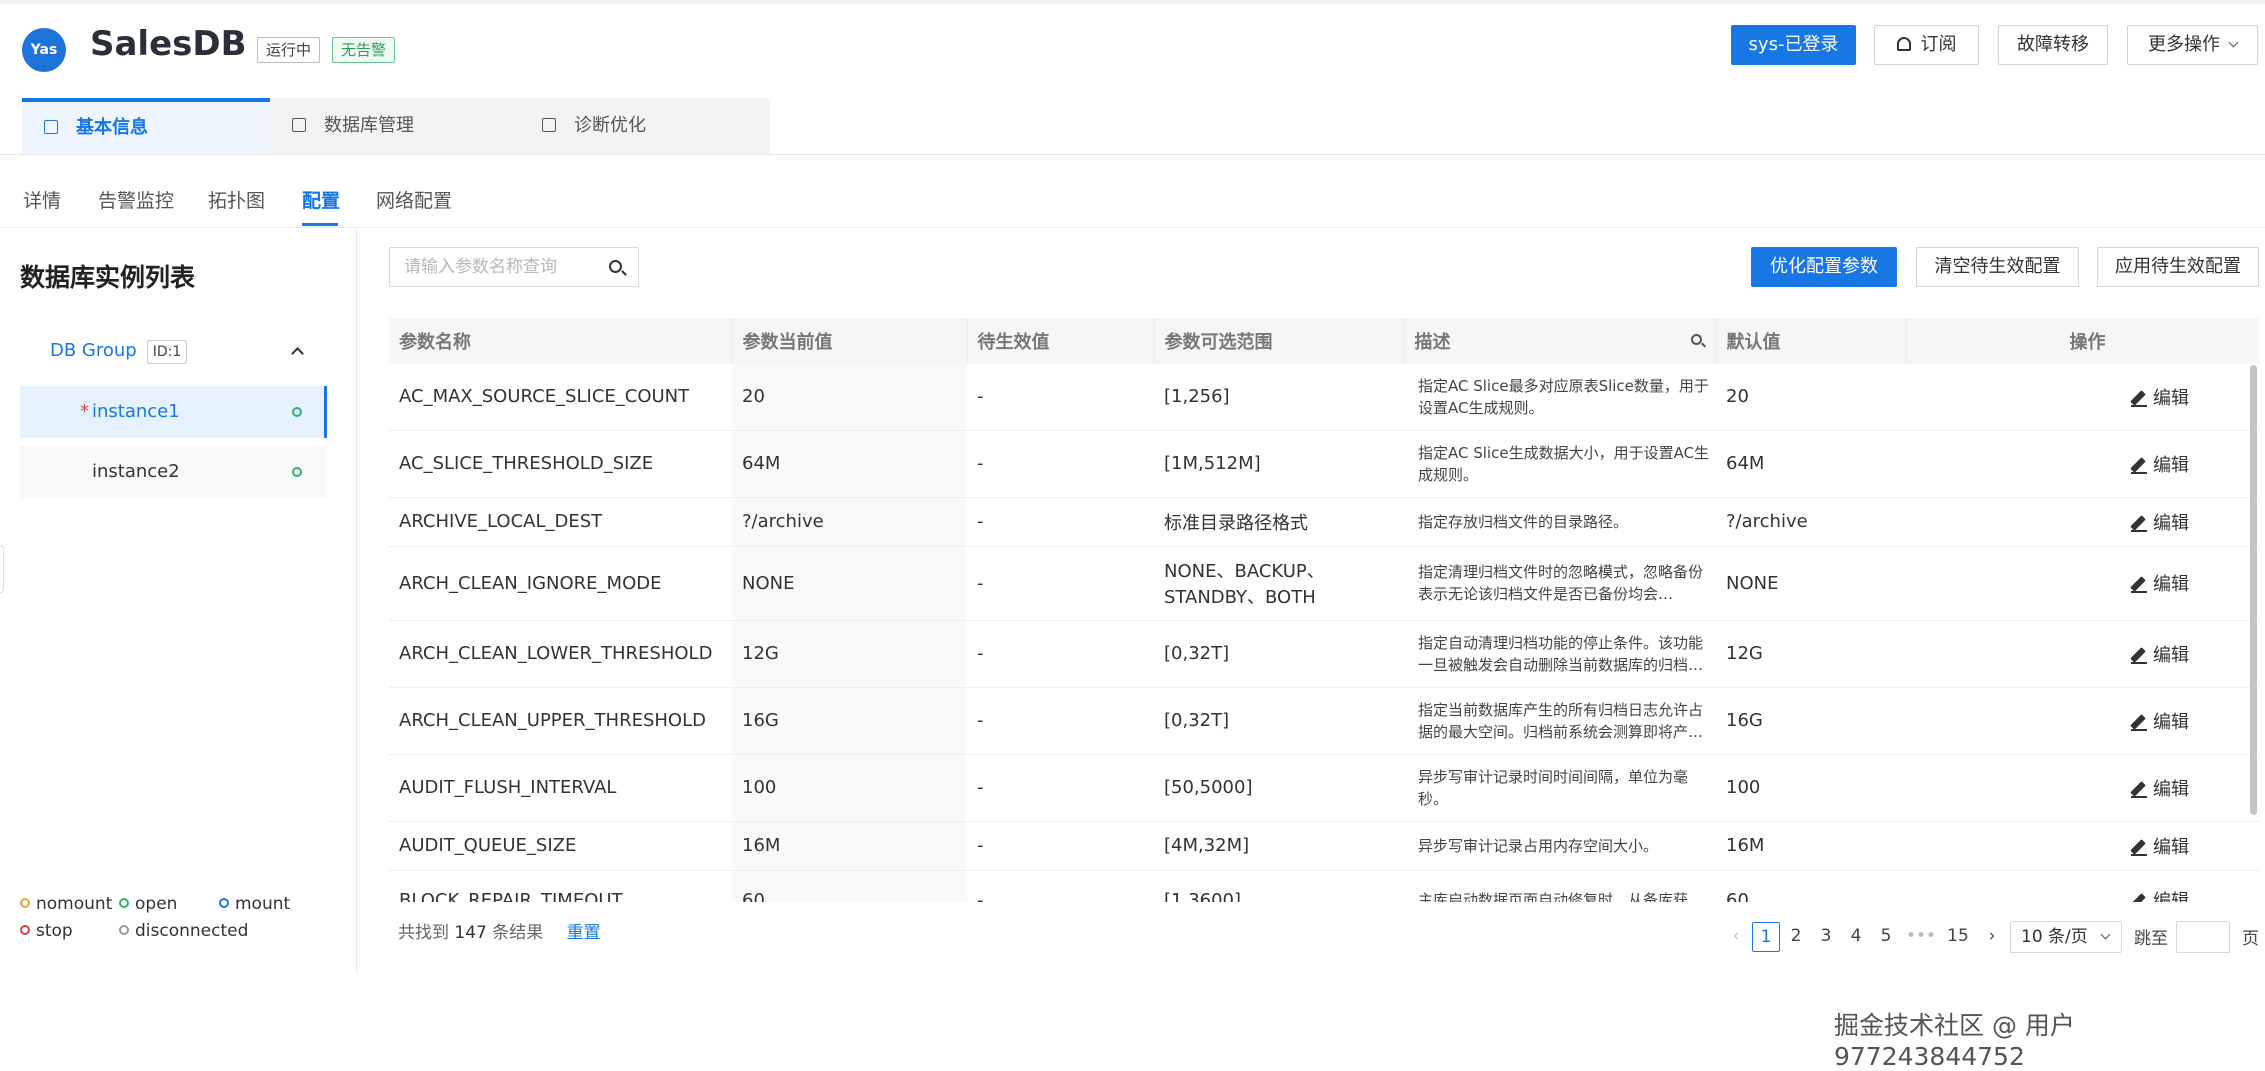  I want to click on mount-dot-icon, so click(224, 903).